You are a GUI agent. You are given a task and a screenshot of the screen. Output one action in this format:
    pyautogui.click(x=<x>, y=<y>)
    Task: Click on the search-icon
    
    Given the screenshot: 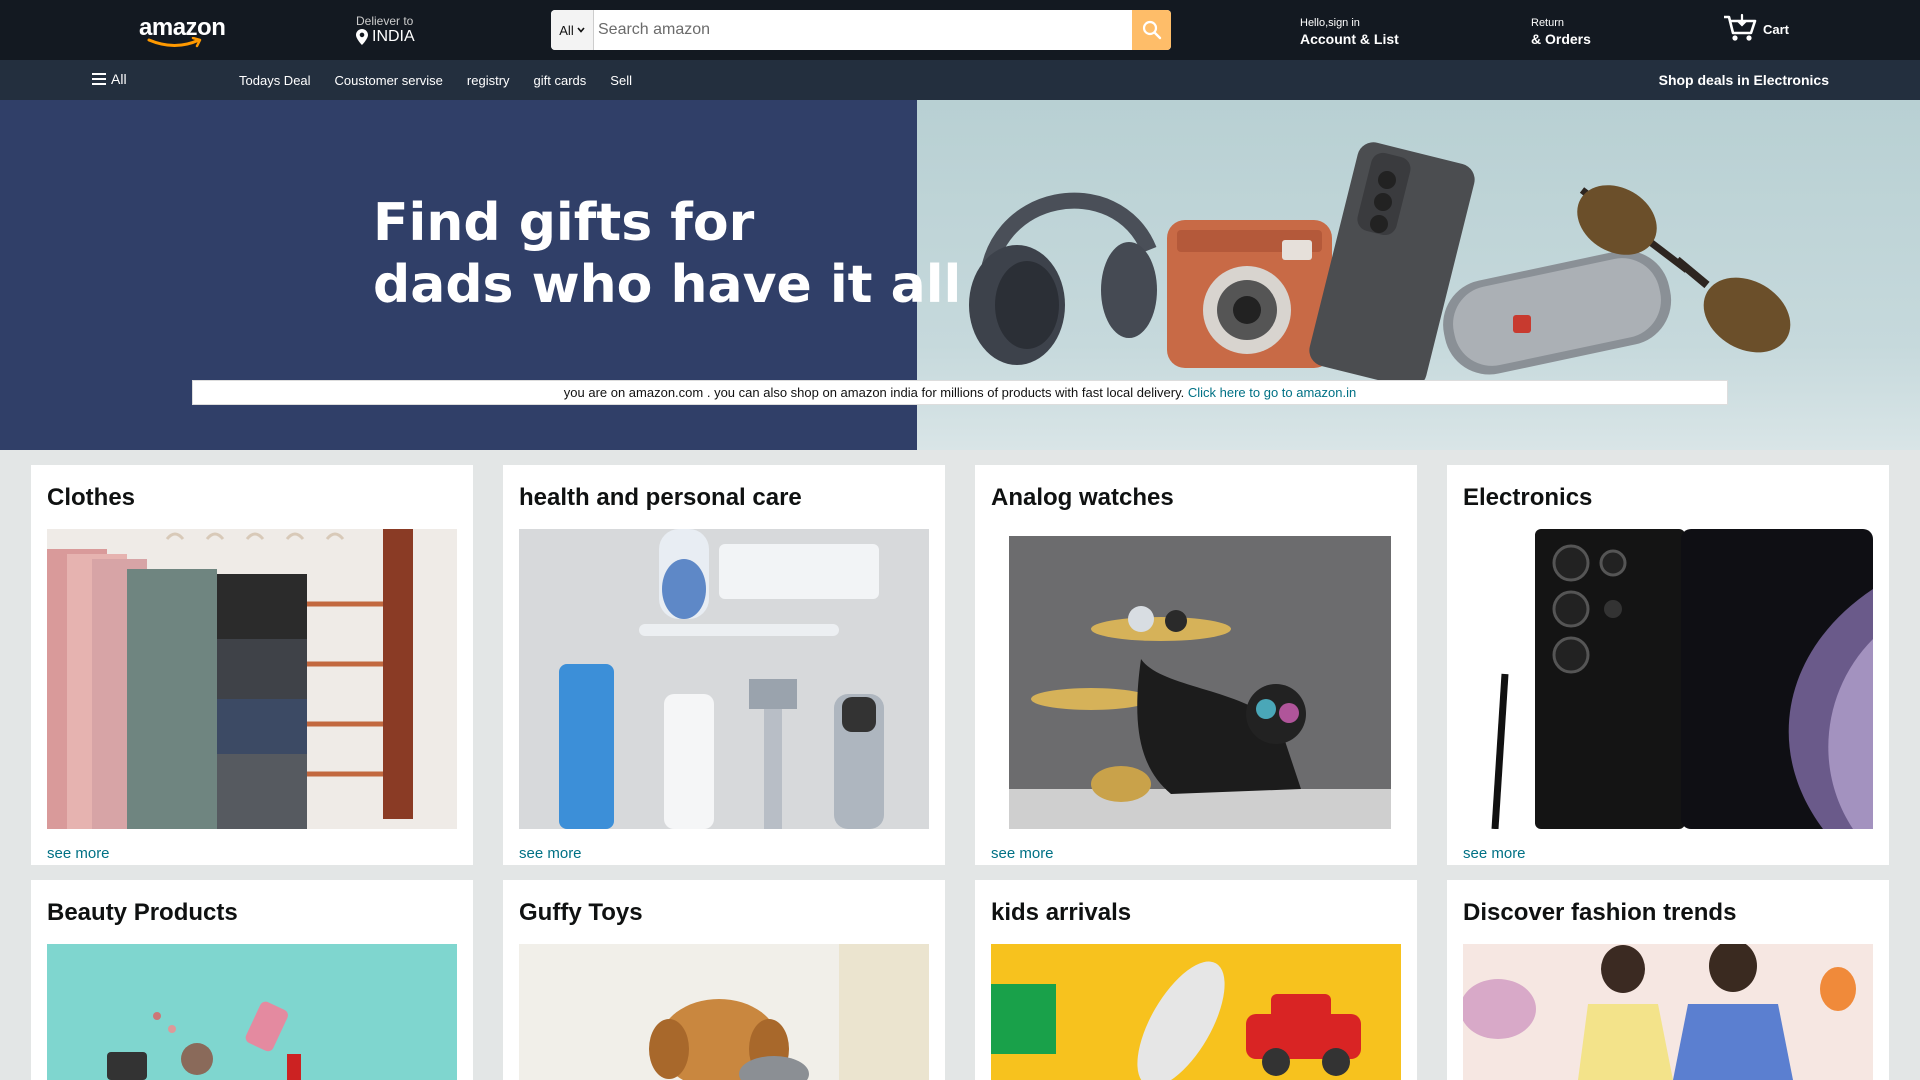 What is the action you would take?
    pyautogui.click(x=1151, y=30)
    